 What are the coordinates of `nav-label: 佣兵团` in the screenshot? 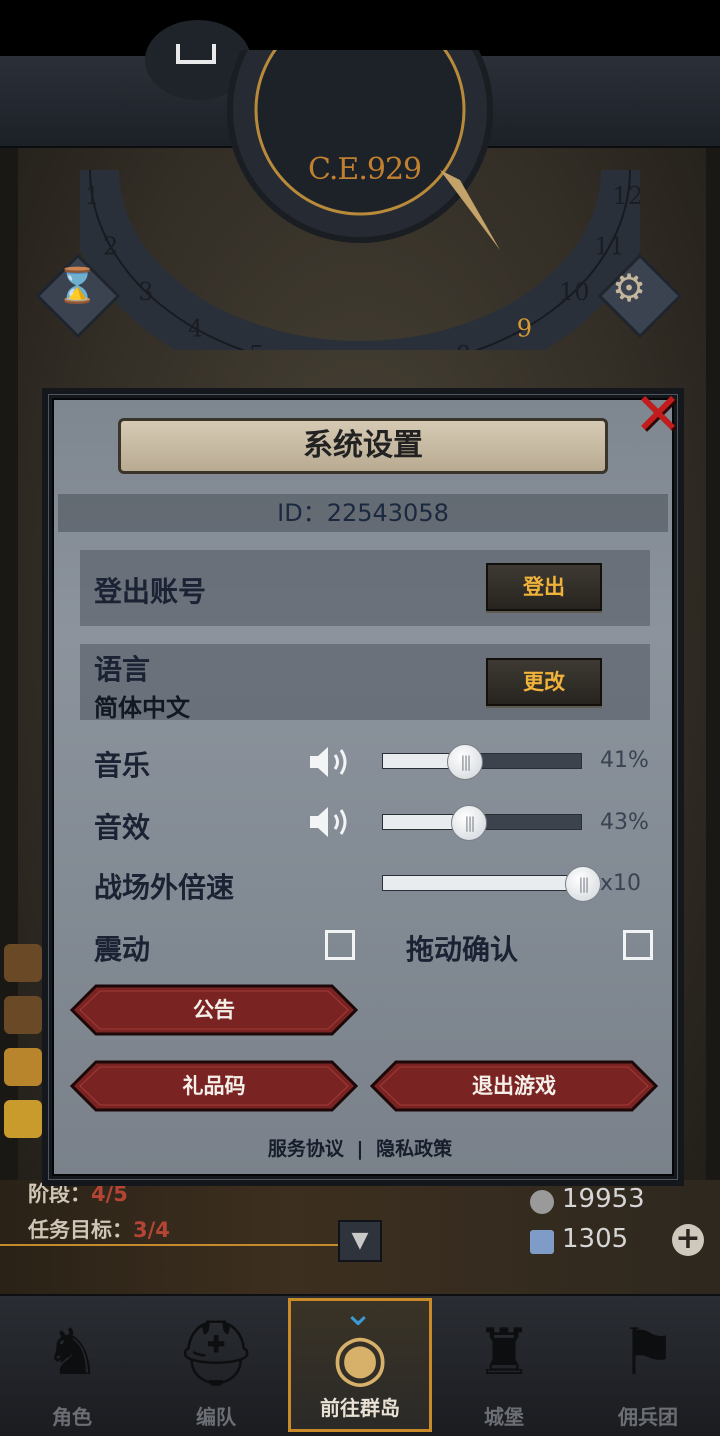 It's located at (648, 1417).